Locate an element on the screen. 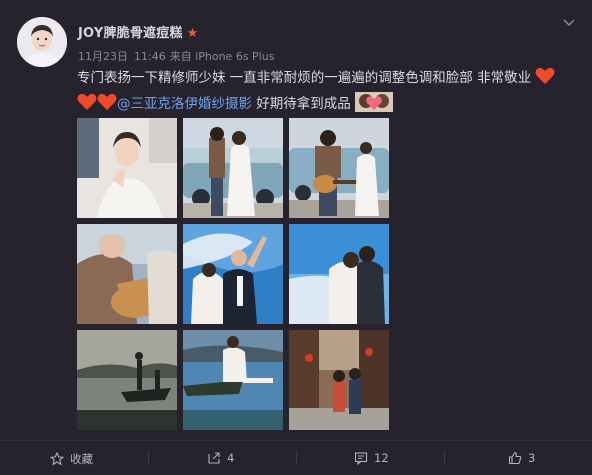 This screenshot has width=592, height=475. sticker-icon is located at coordinates (374, 105).